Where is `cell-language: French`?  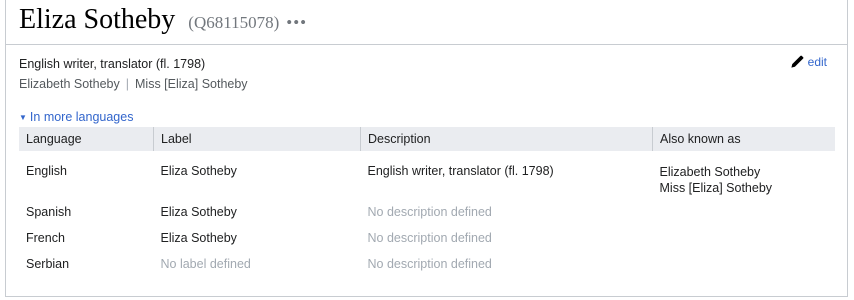
cell-language: French is located at coordinates (45, 238).